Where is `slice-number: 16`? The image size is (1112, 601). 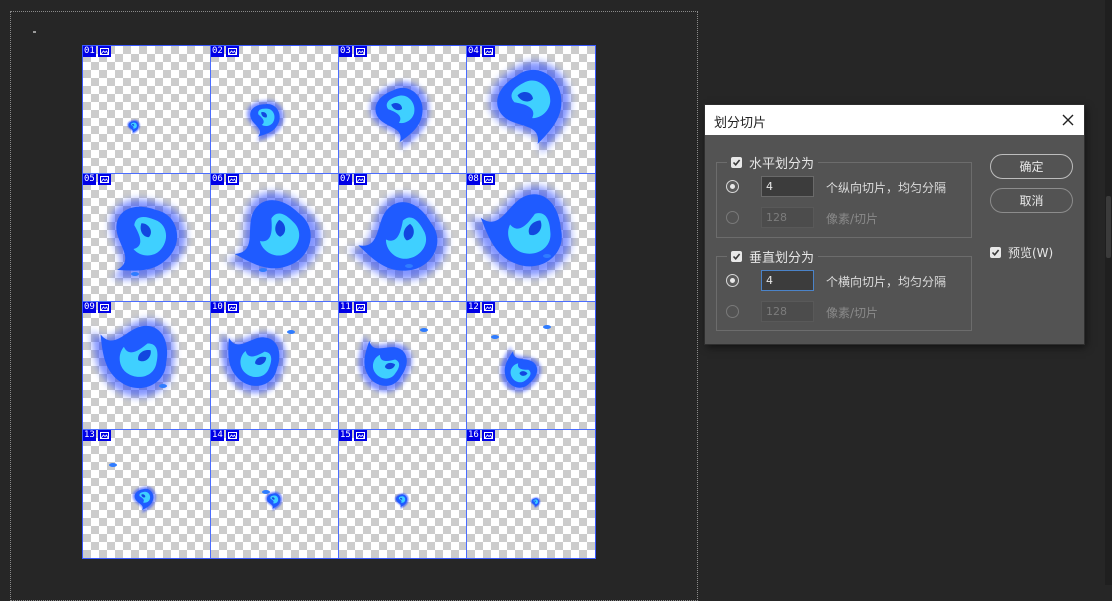 slice-number: 16 is located at coordinates (473, 435).